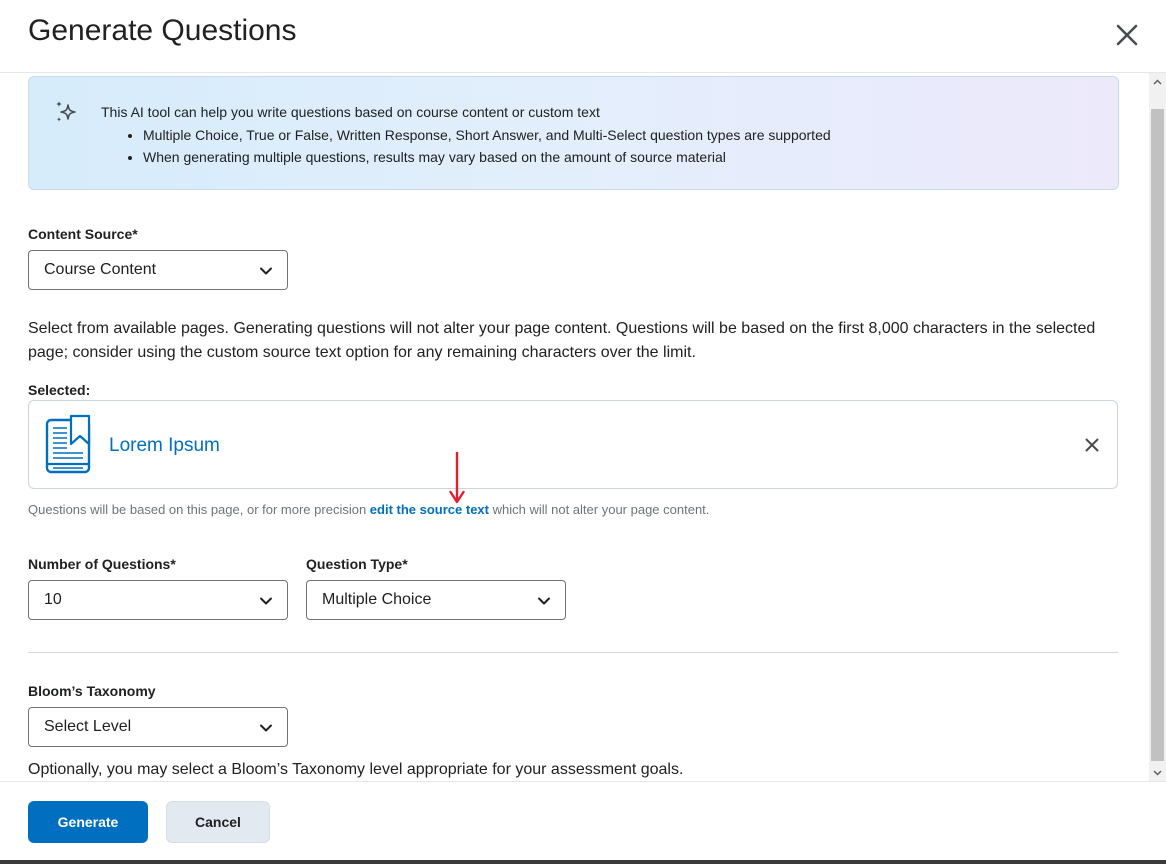 Image resolution: width=1166 pixels, height=864 pixels. What do you see at coordinates (164, 446) in the screenshot?
I see `selected-page-link: Lorem Ipsum` at bounding box center [164, 446].